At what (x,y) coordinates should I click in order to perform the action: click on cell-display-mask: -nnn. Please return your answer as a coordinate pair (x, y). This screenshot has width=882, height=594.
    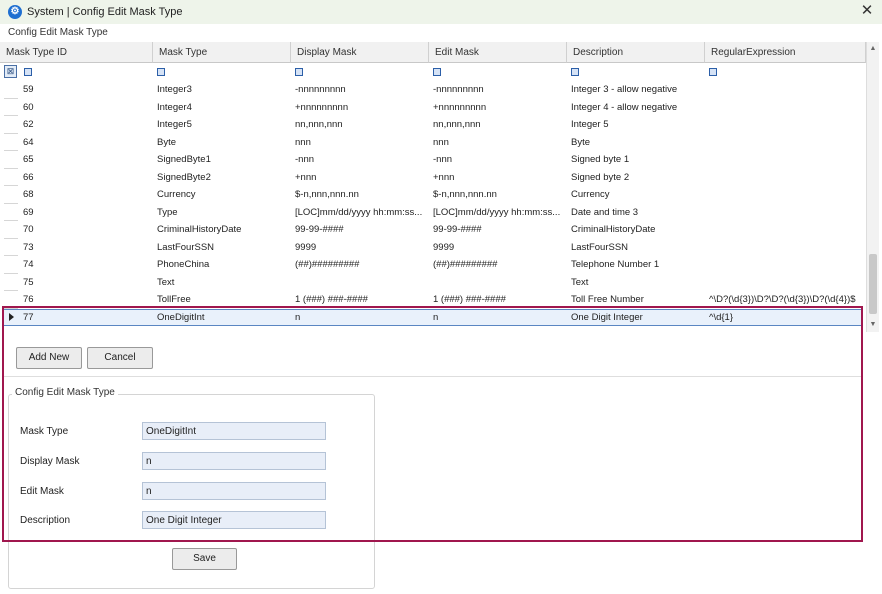
    Looking at the image, I should click on (361, 160).